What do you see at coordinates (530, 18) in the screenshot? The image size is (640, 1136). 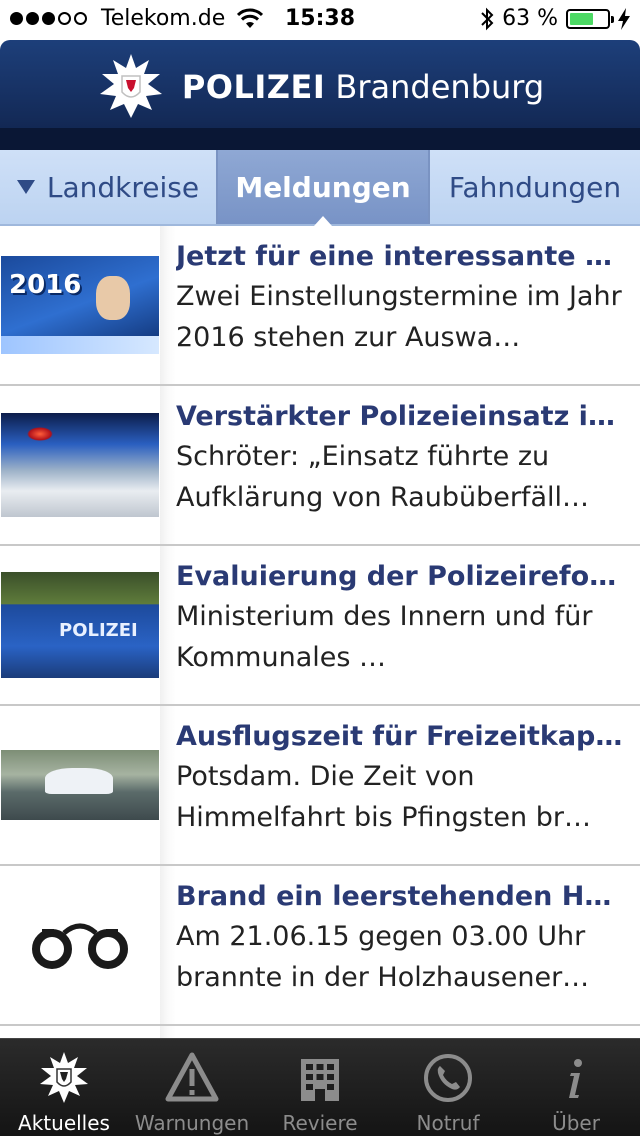 I see `battery-percent: 63 %` at bounding box center [530, 18].